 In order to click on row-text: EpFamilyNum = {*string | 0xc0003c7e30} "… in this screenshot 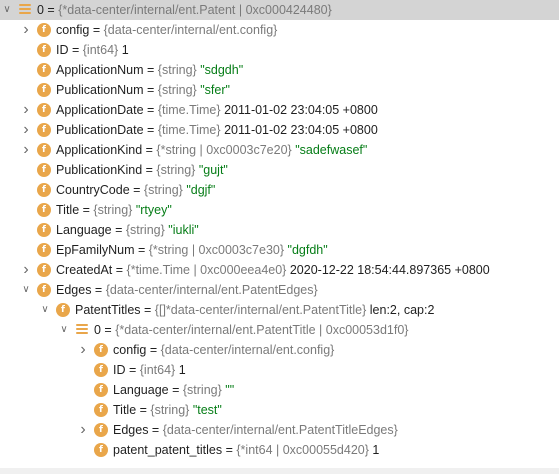, I will do `click(192, 250)`.